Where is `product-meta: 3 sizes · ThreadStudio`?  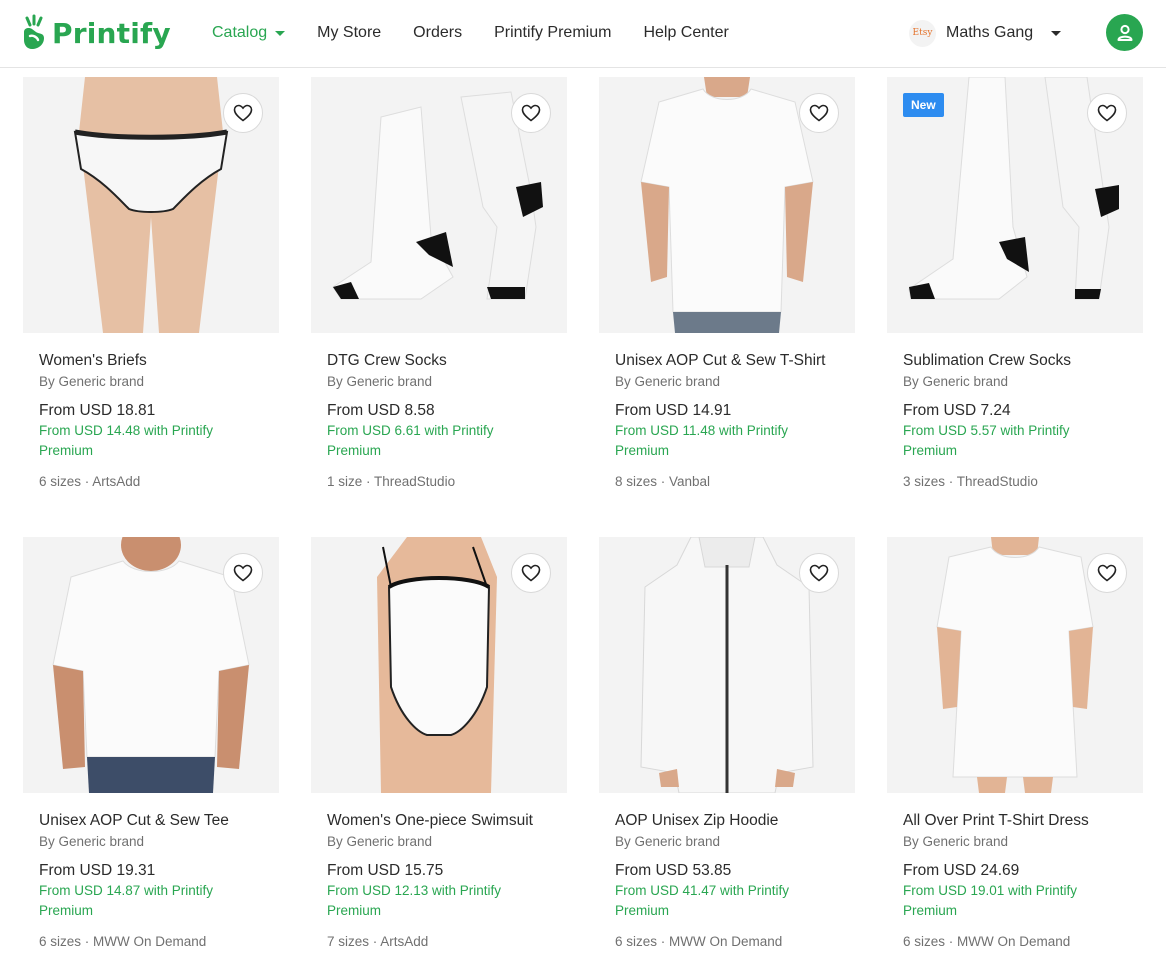
product-meta: 3 sizes · ThreadStudio is located at coordinates (970, 481).